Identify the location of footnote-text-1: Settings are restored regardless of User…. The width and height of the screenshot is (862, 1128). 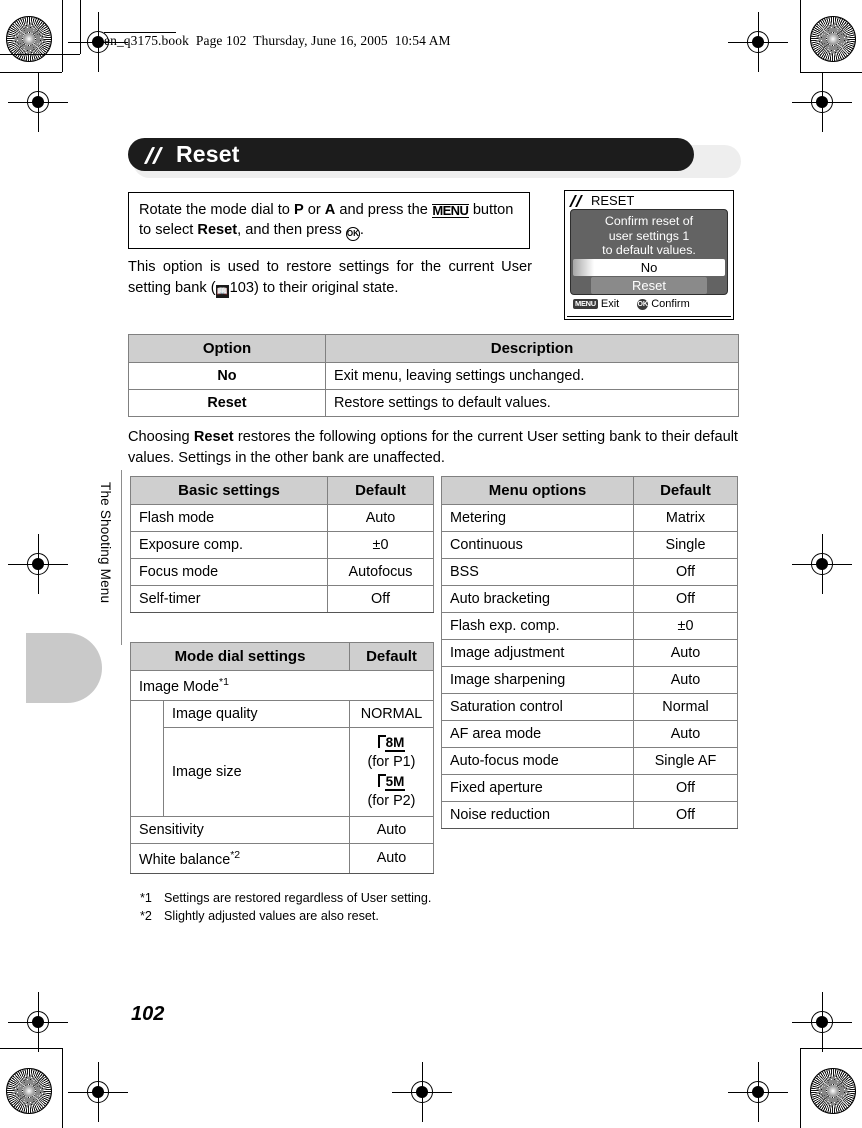
(298, 898).